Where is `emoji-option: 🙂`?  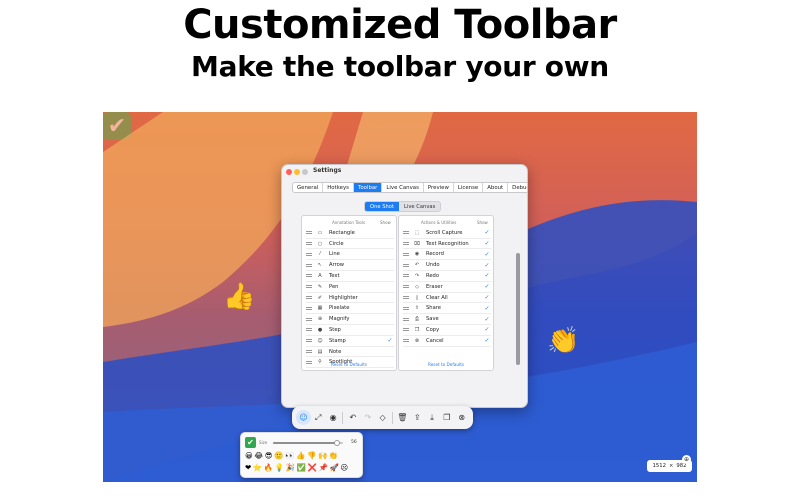 emoji-option: 🙂 is located at coordinates (278, 456).